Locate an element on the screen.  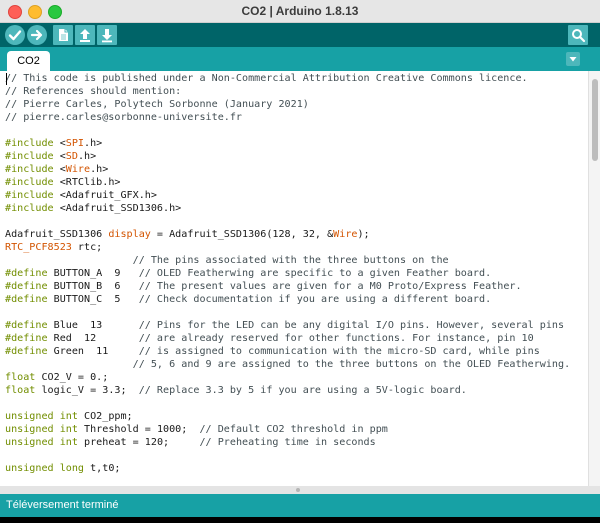
upload-button is located at coordinates (37, 35).